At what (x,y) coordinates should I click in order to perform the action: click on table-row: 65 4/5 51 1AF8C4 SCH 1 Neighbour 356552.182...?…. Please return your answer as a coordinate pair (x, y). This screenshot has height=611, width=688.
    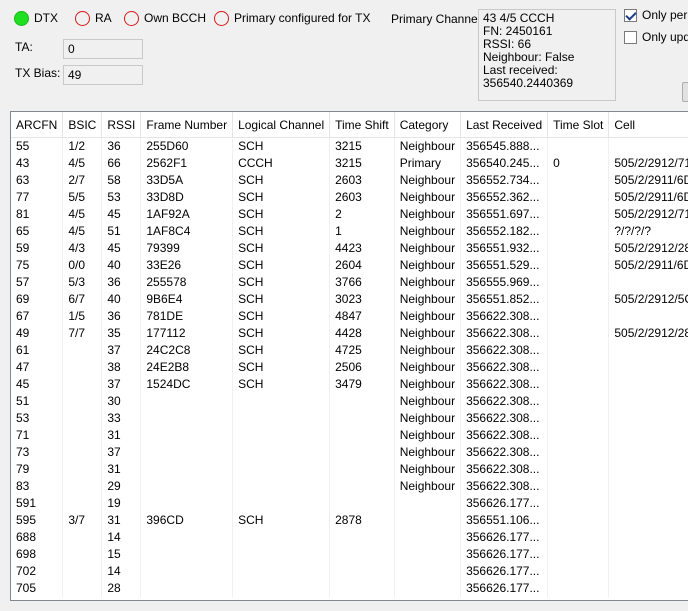
    Looking at the image, I should click on (349, 231).